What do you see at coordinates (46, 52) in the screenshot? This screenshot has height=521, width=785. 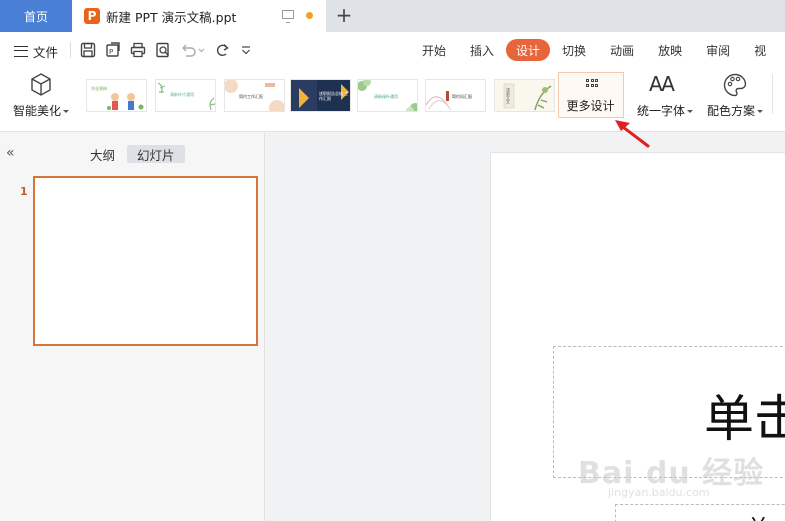 I see `file-menu-label: 文件` at bounding box center [46, 52].